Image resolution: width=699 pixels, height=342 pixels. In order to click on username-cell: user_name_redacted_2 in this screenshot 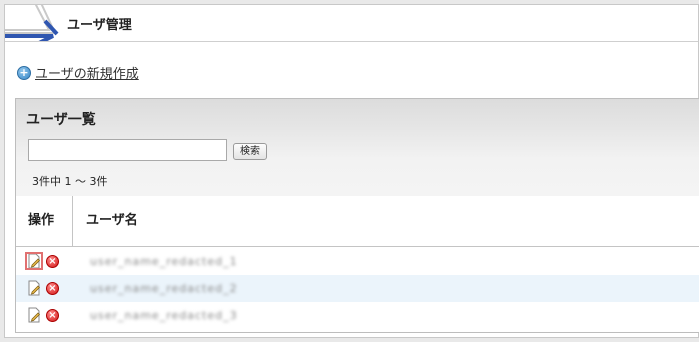, I will do `click(164, 288)`.